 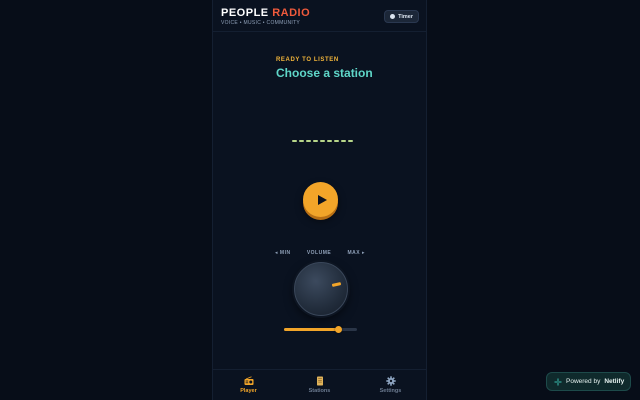 I want to click on netlify-badge-prefix: Powered by, so click(x=583, y=381).